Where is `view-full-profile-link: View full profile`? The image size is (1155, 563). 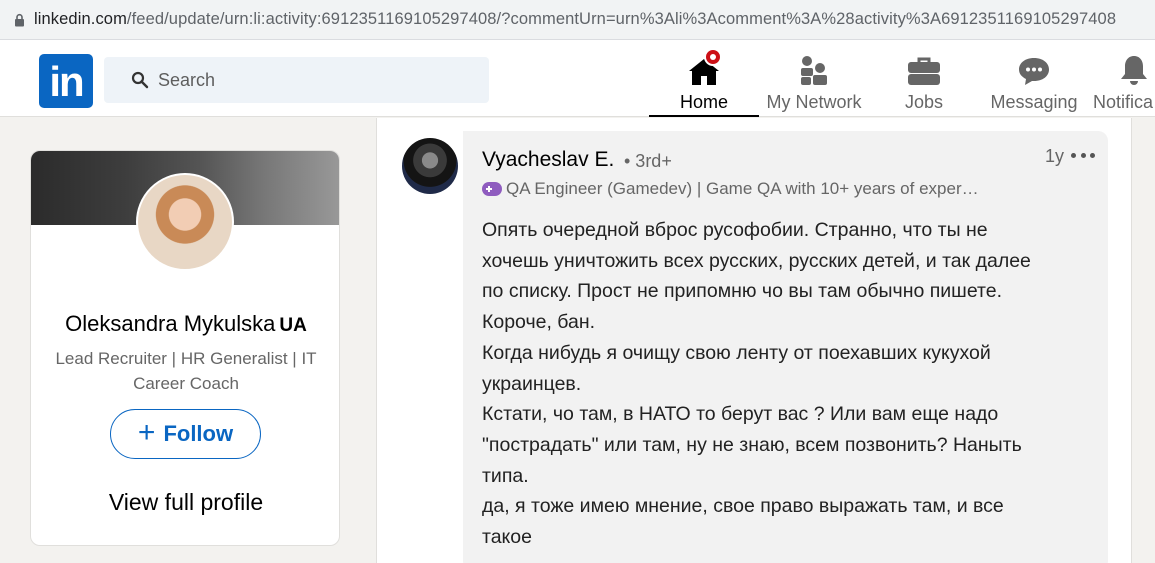 view-full-profile-link: View full profile is located at coordinates (185, 502).